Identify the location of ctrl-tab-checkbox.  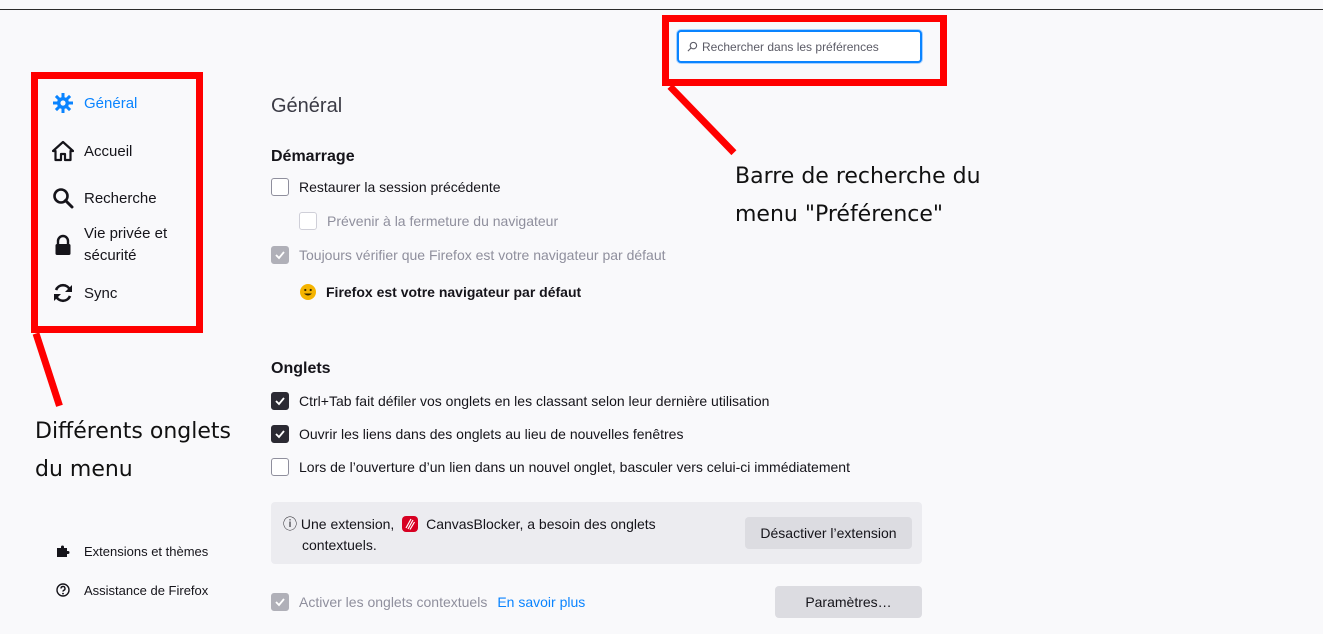
(280, 401).